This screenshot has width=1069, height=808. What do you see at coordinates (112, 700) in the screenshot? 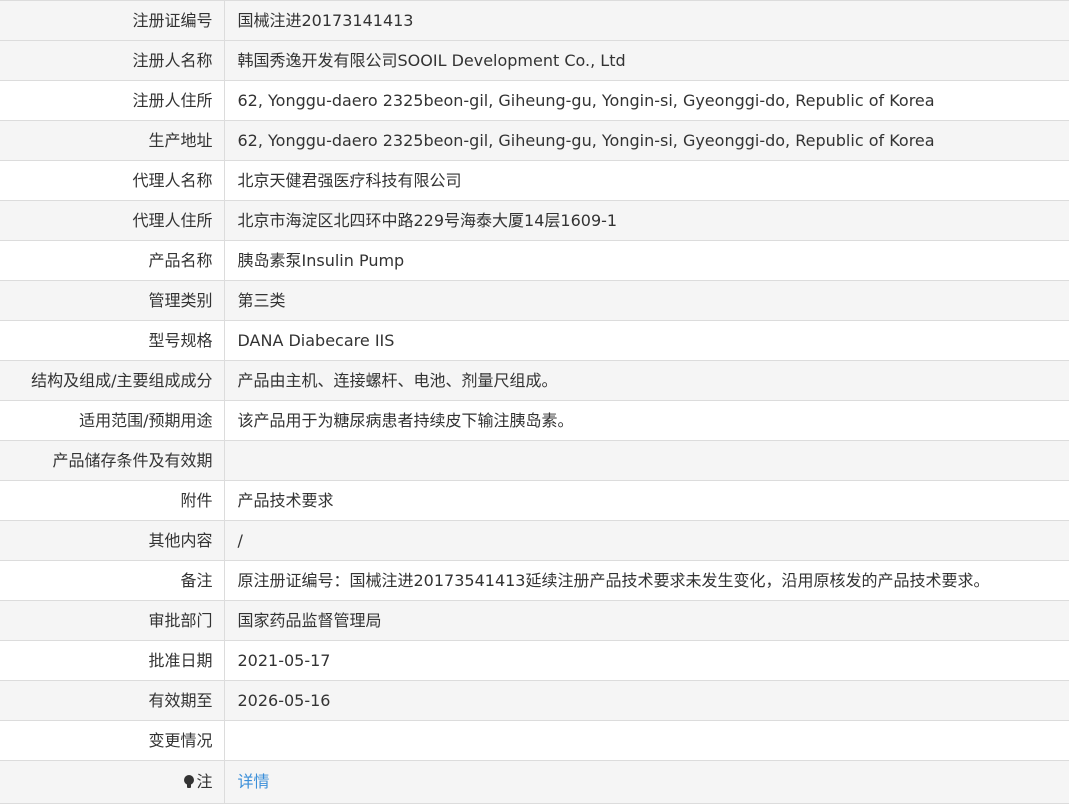
I see `row-label: 有效期至` at bounding box center [112, 700].